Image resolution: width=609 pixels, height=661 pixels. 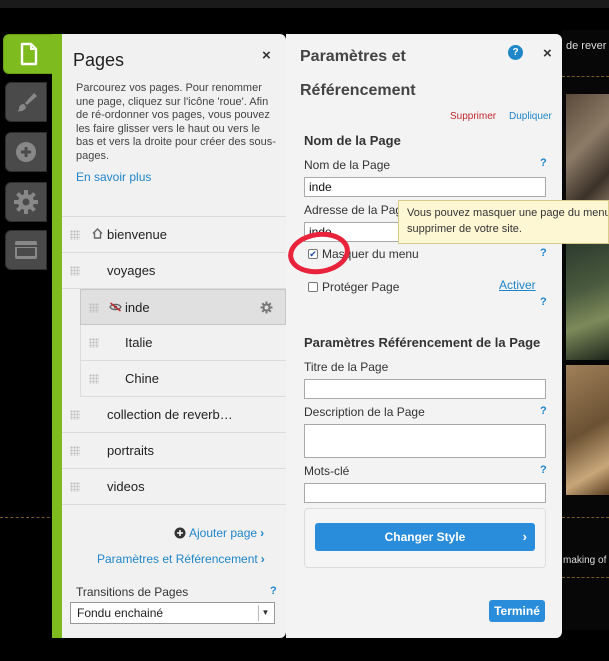 What do you see at coordinates (473, 116) in the screenshot?
I see `delete-page-link: Supprimer` at bounding box center [473, 116].